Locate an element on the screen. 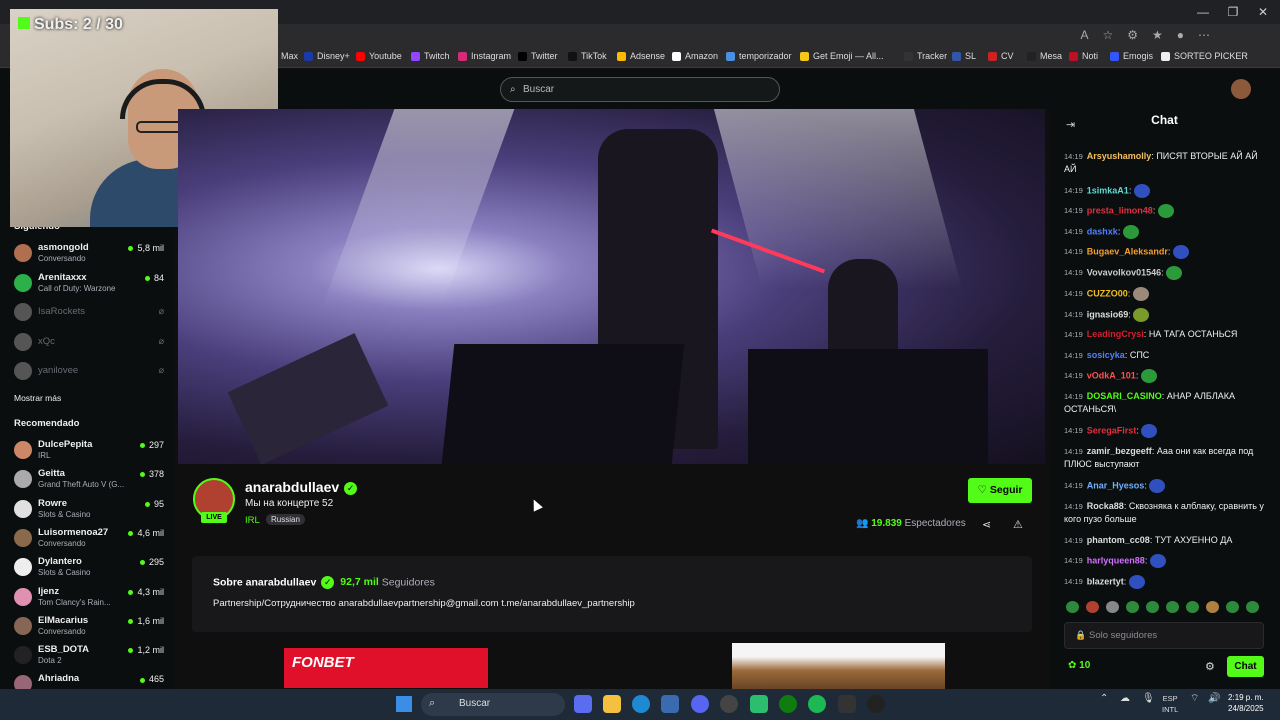  edge-icon is located at coordinates (641, 704).